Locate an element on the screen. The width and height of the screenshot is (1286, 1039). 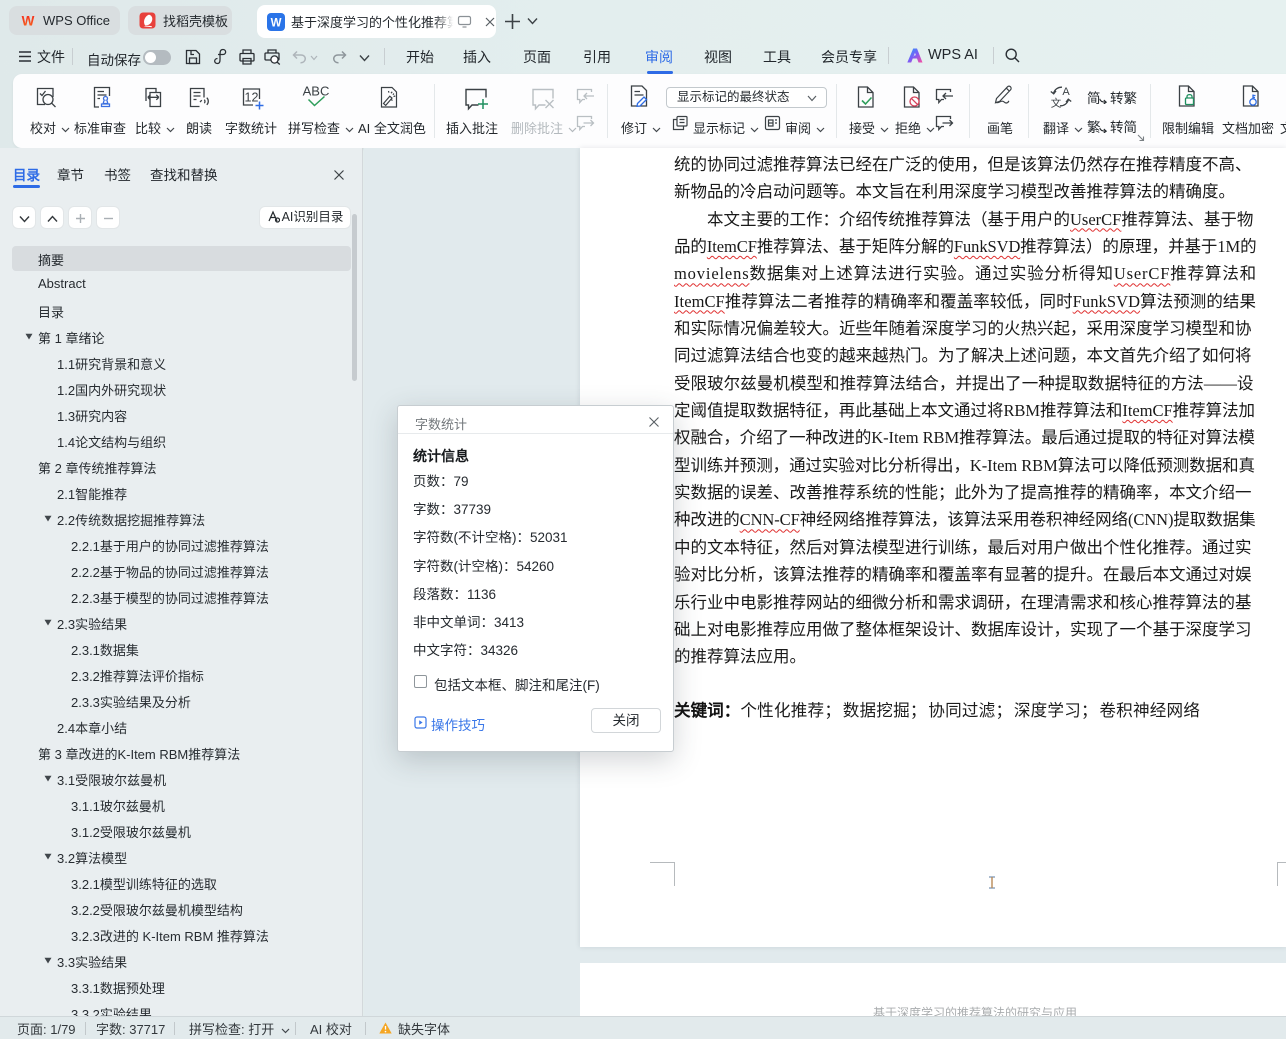
svg-text: ABC is located at coordinates (316, 91).